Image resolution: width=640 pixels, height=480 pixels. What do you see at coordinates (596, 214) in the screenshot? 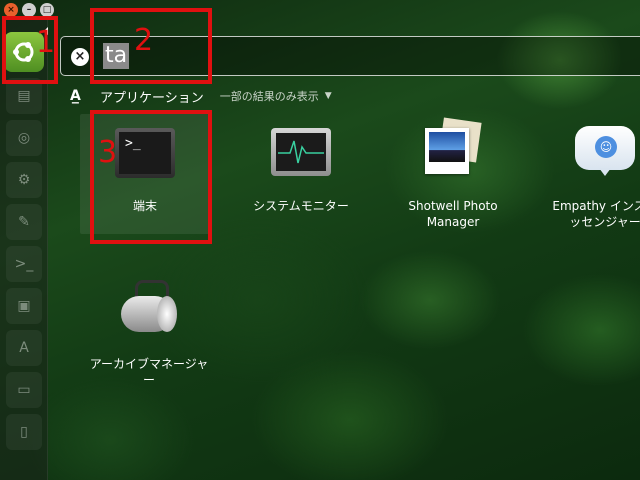
I see `app-label: Empathy インスタ ッセンジャー` at bounding box center [596, 214].